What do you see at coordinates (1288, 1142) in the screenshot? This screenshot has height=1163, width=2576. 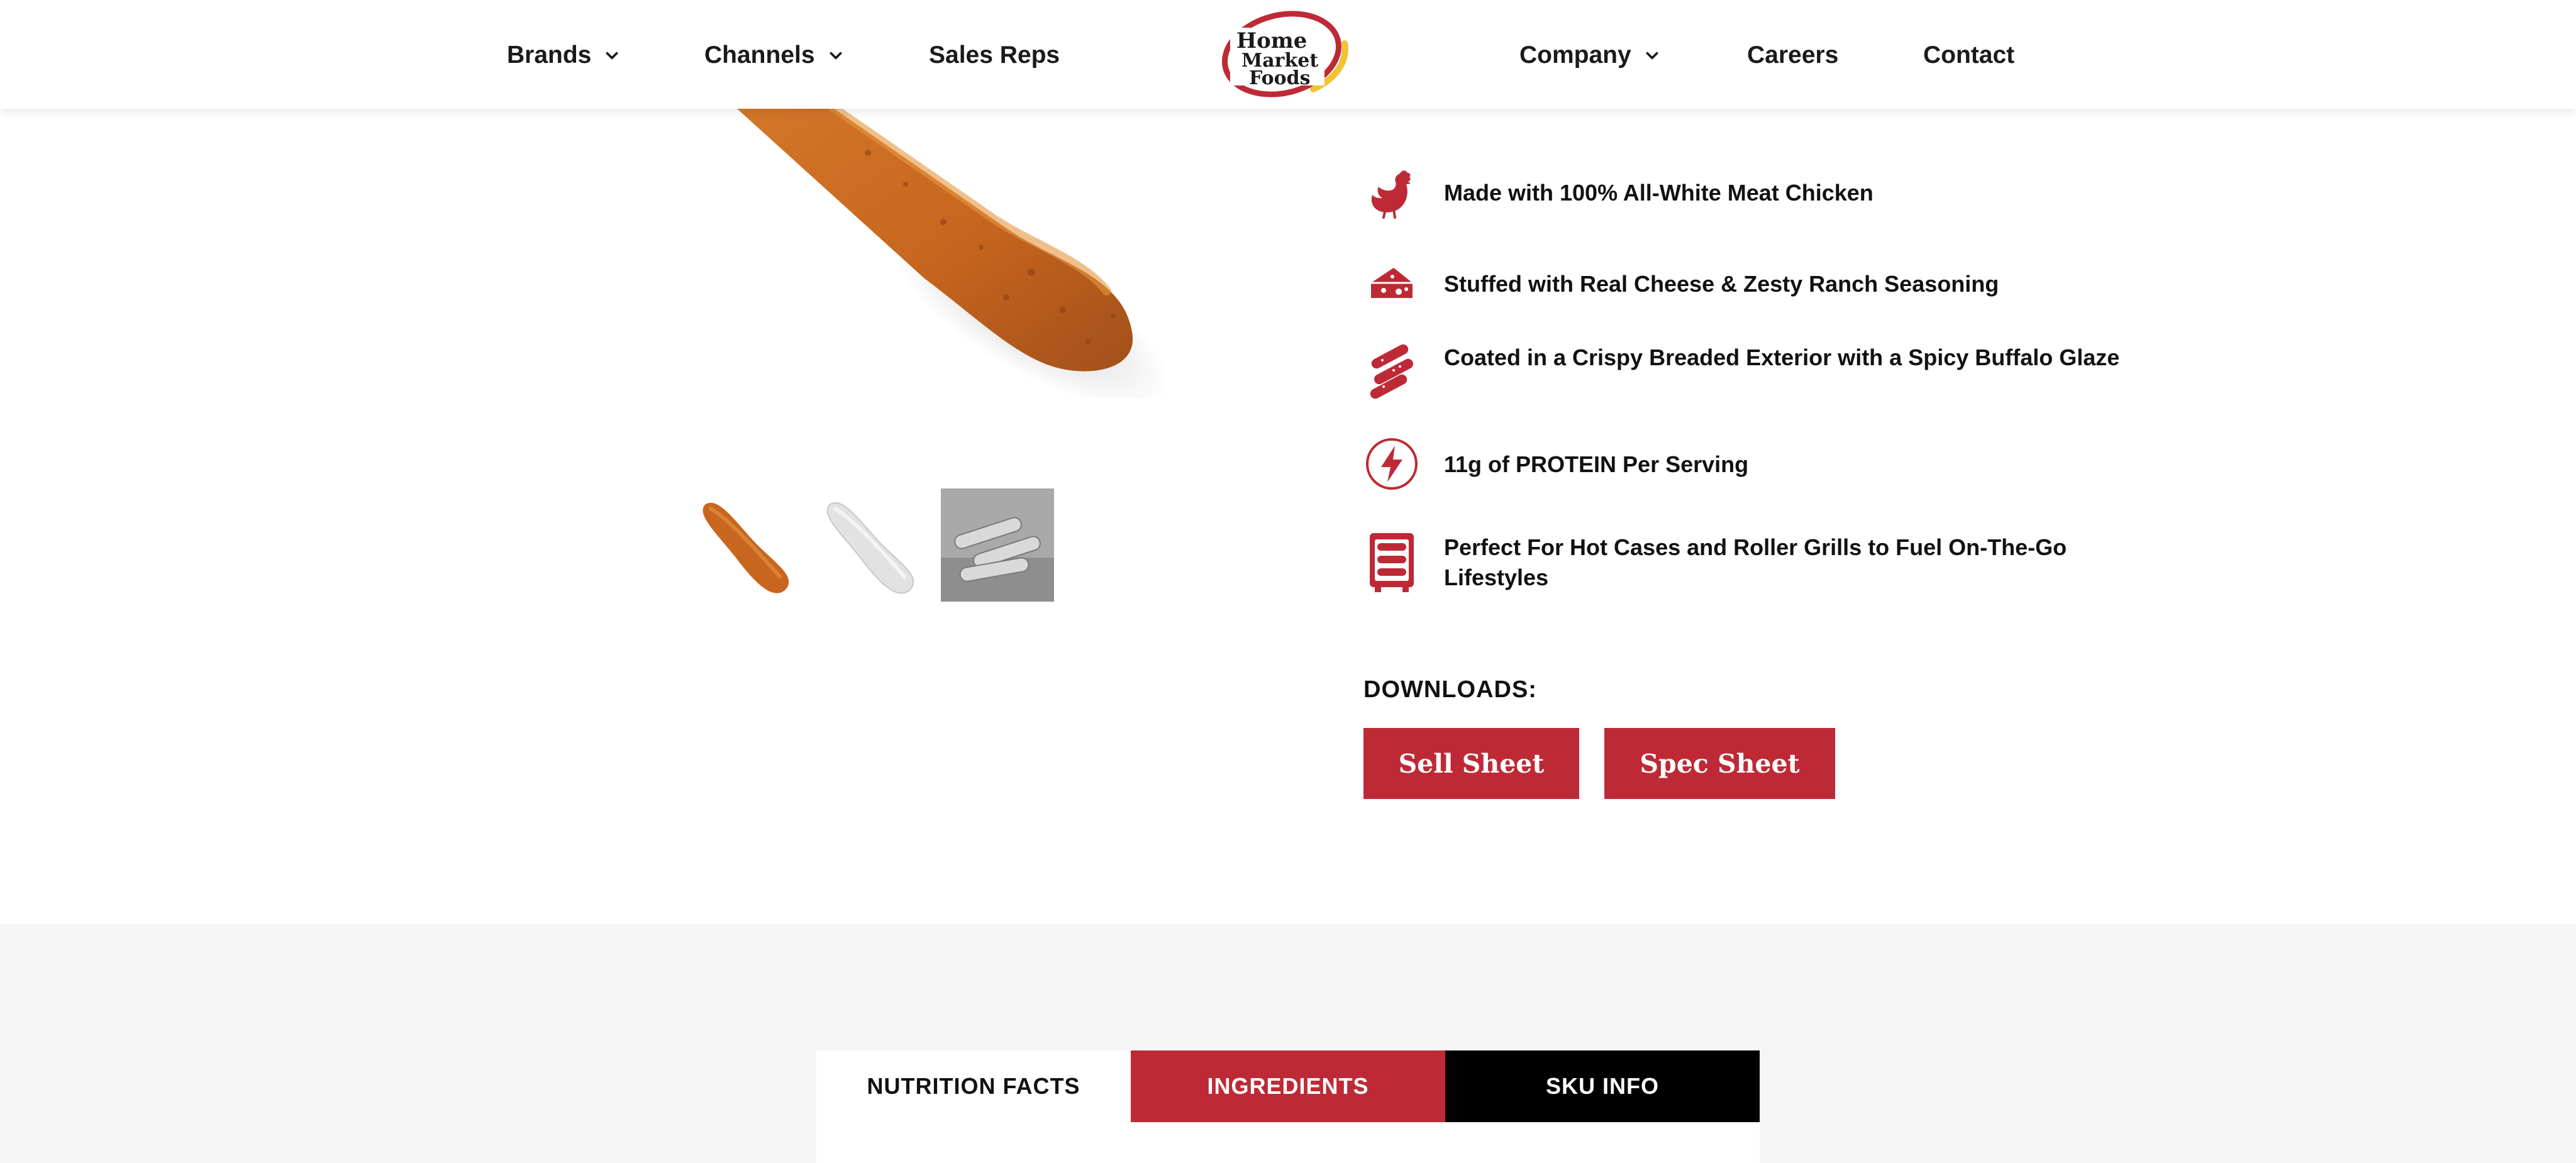 I see `tab-content-panel` at bounding box center [1288, 1142].